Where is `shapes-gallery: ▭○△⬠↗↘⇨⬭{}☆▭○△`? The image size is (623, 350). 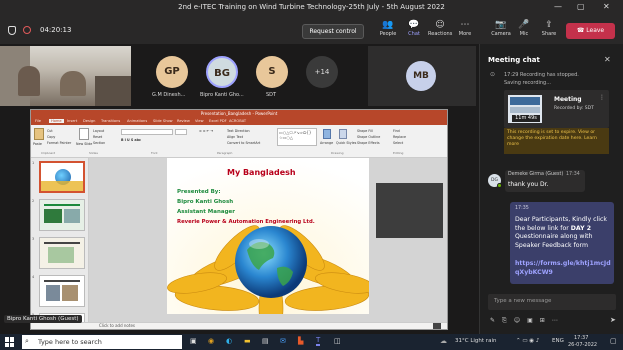 shapes-gallery: ▭○△⬠↗↘⇨⬭{}☆▭○△ is located at coordinates (297, 137).